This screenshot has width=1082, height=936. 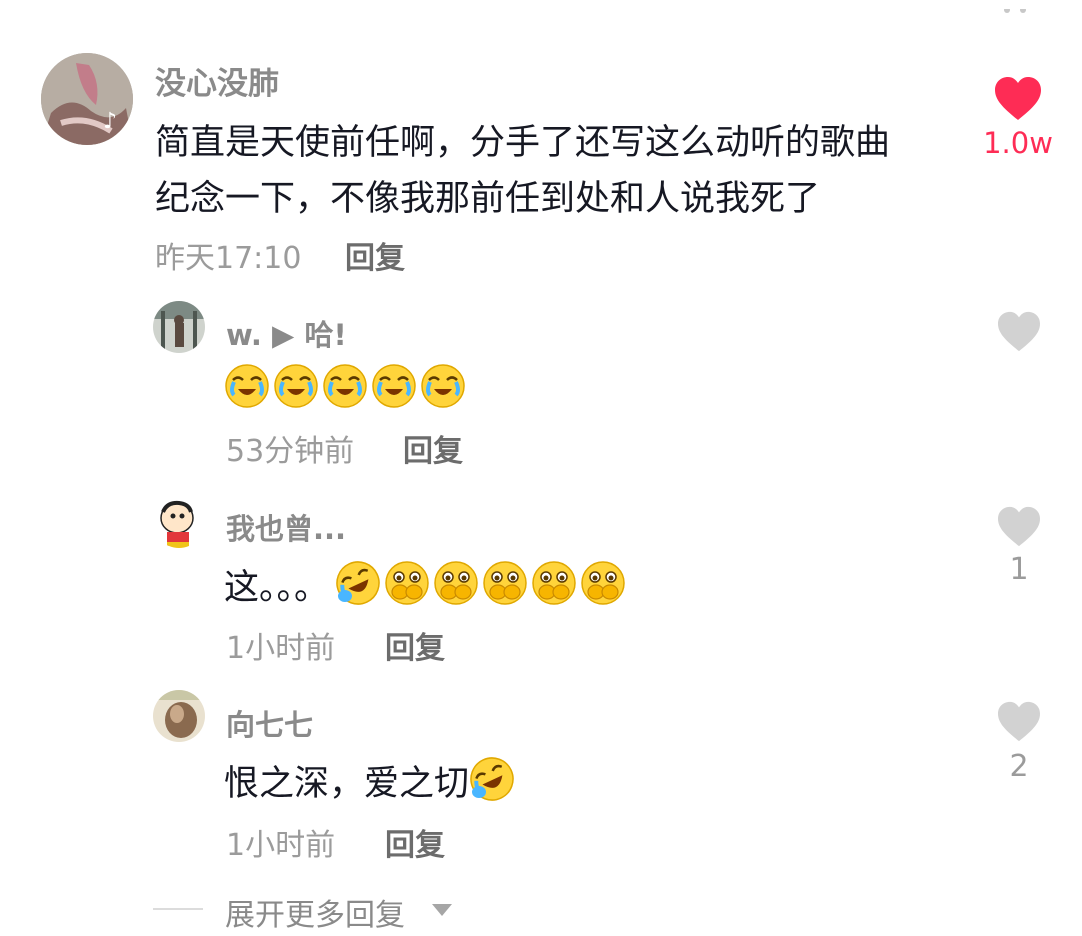 I want to click on chevron-down-icon, so click(x=442, y=911).